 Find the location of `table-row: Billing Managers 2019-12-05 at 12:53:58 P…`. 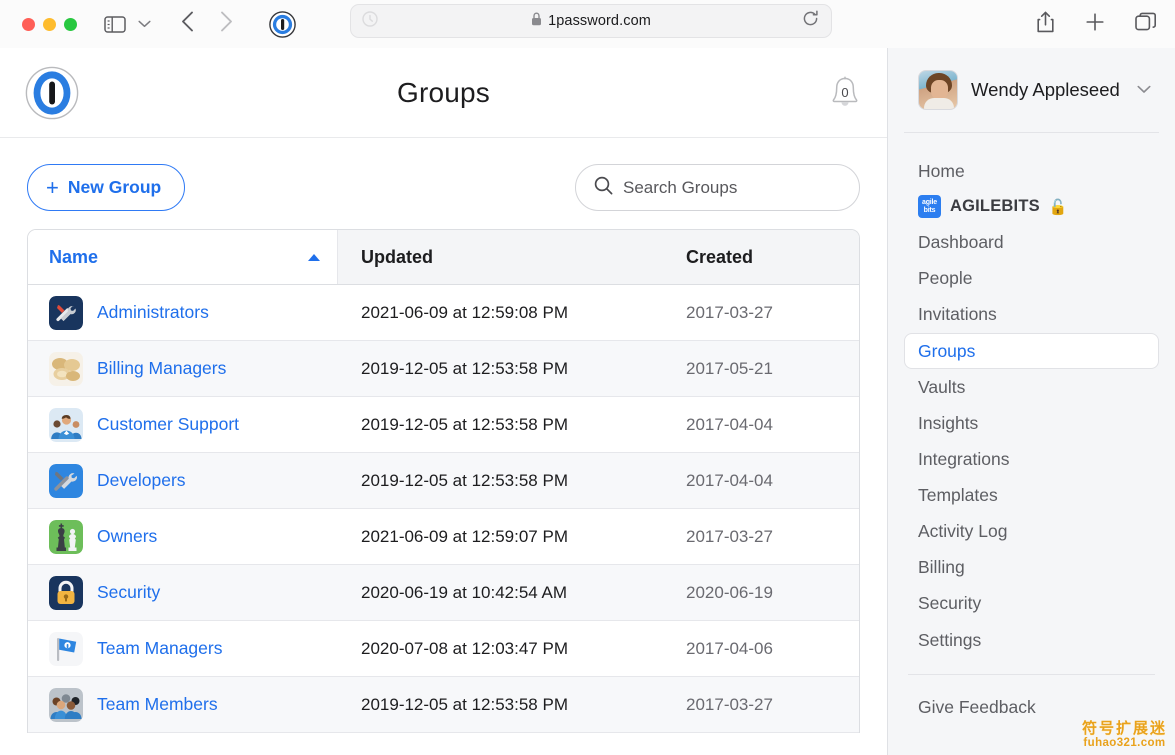

table-row: Billing Managers 2019-12-05 at 12:53:58 P… is located at coordinates (443, 369).